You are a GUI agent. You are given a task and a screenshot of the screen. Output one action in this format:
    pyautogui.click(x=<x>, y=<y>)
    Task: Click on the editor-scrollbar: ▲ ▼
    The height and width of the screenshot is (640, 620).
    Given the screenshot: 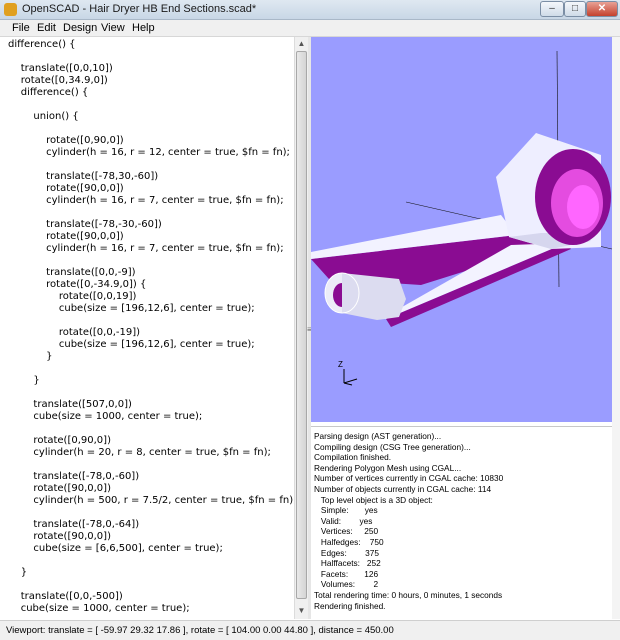 What is the action you would take?
    pyautogui.click(x=301, y=328)
    